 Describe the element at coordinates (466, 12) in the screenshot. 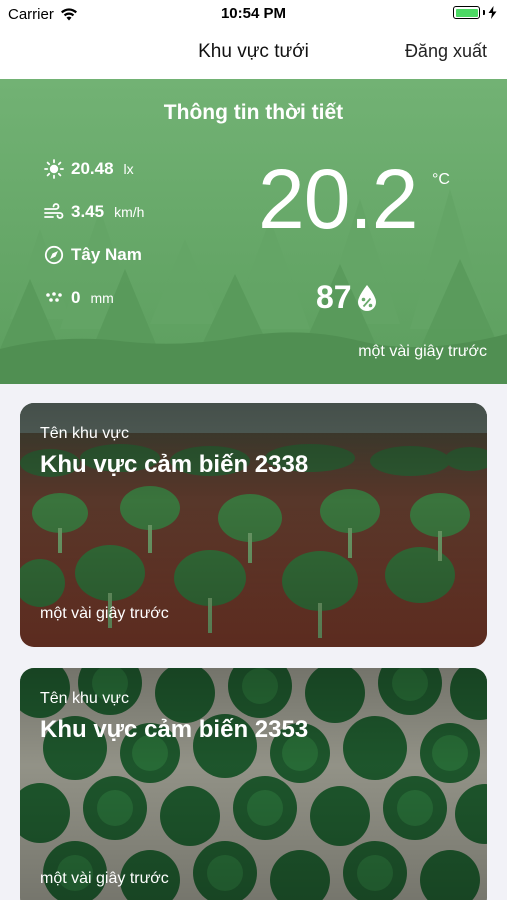

I see `battery-icon` at that location.